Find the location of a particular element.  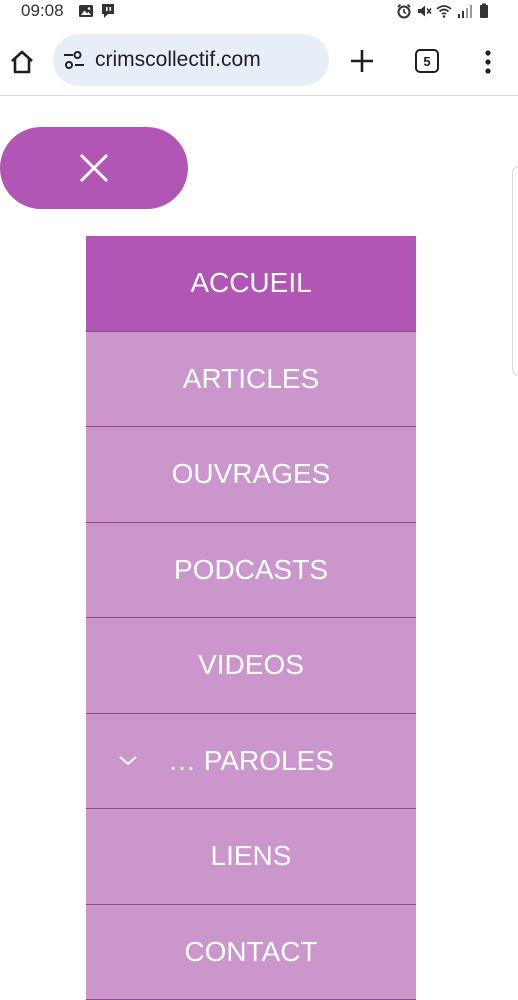

home-icon is located at coordinates (22, 62).